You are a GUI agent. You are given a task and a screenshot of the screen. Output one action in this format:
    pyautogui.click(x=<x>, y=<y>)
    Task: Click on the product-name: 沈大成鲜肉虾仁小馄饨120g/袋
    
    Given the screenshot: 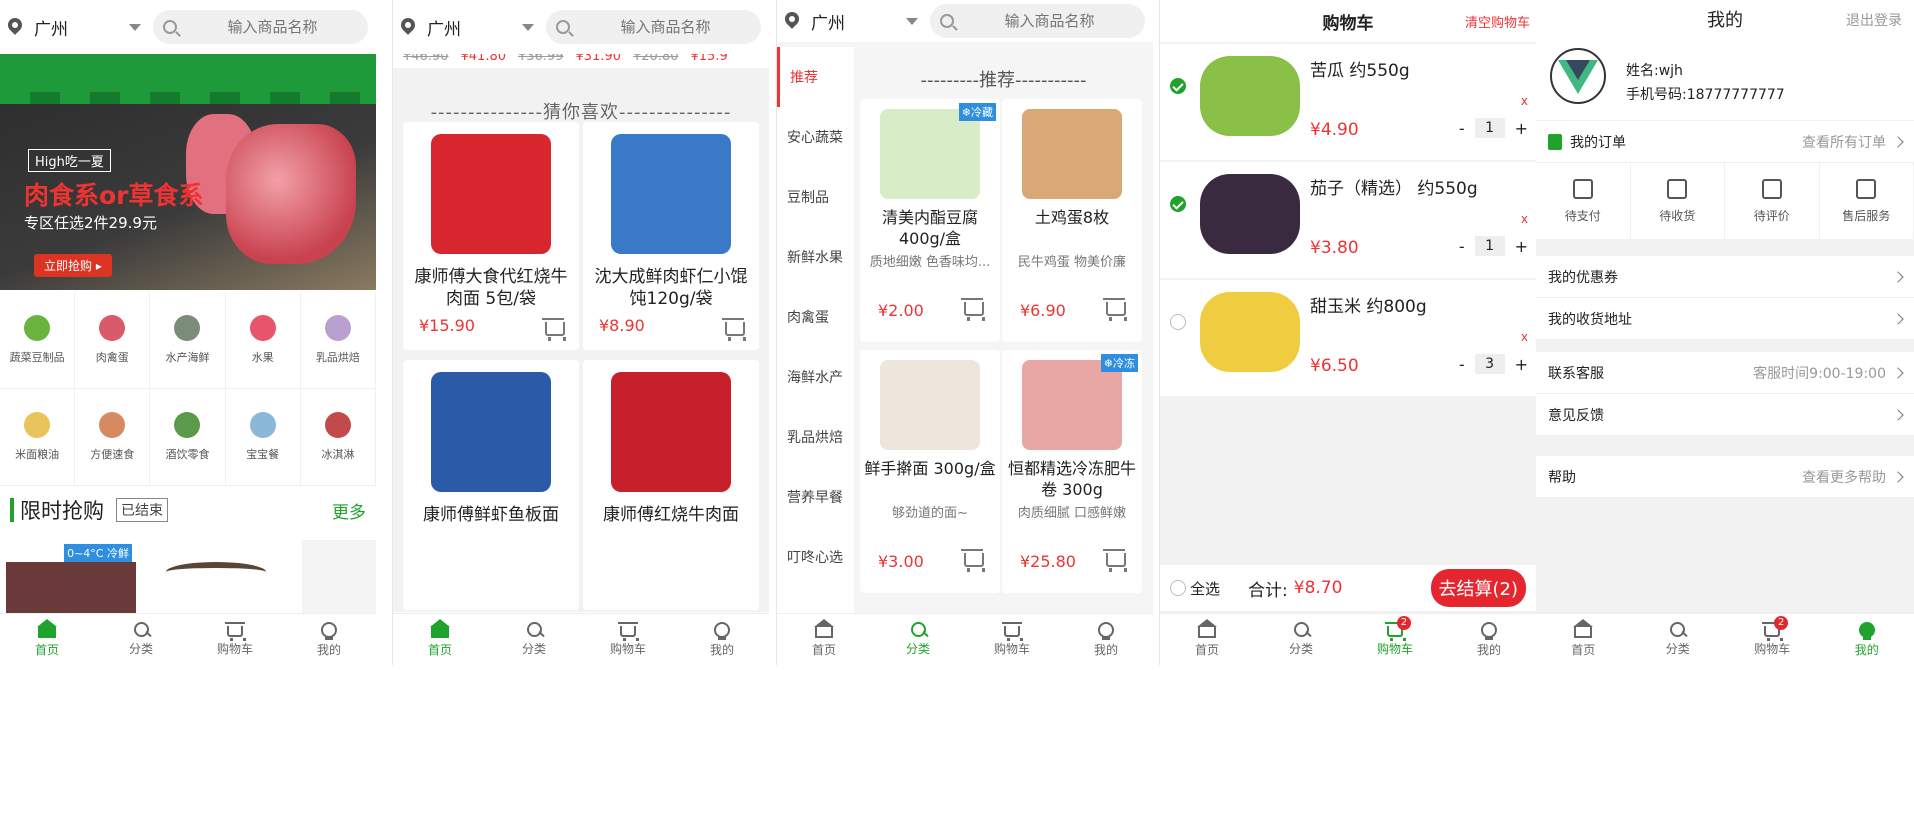 What is the action you would take?
    pyautogui.click(x=671, y=288)
    